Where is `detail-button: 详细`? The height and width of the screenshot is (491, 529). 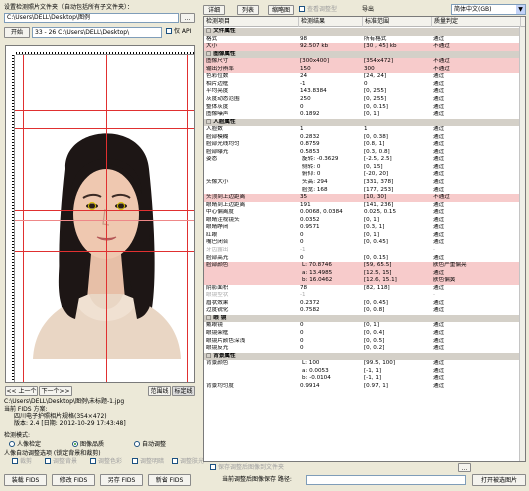
detail-button: 详细 is located at coordinates (214, 10).